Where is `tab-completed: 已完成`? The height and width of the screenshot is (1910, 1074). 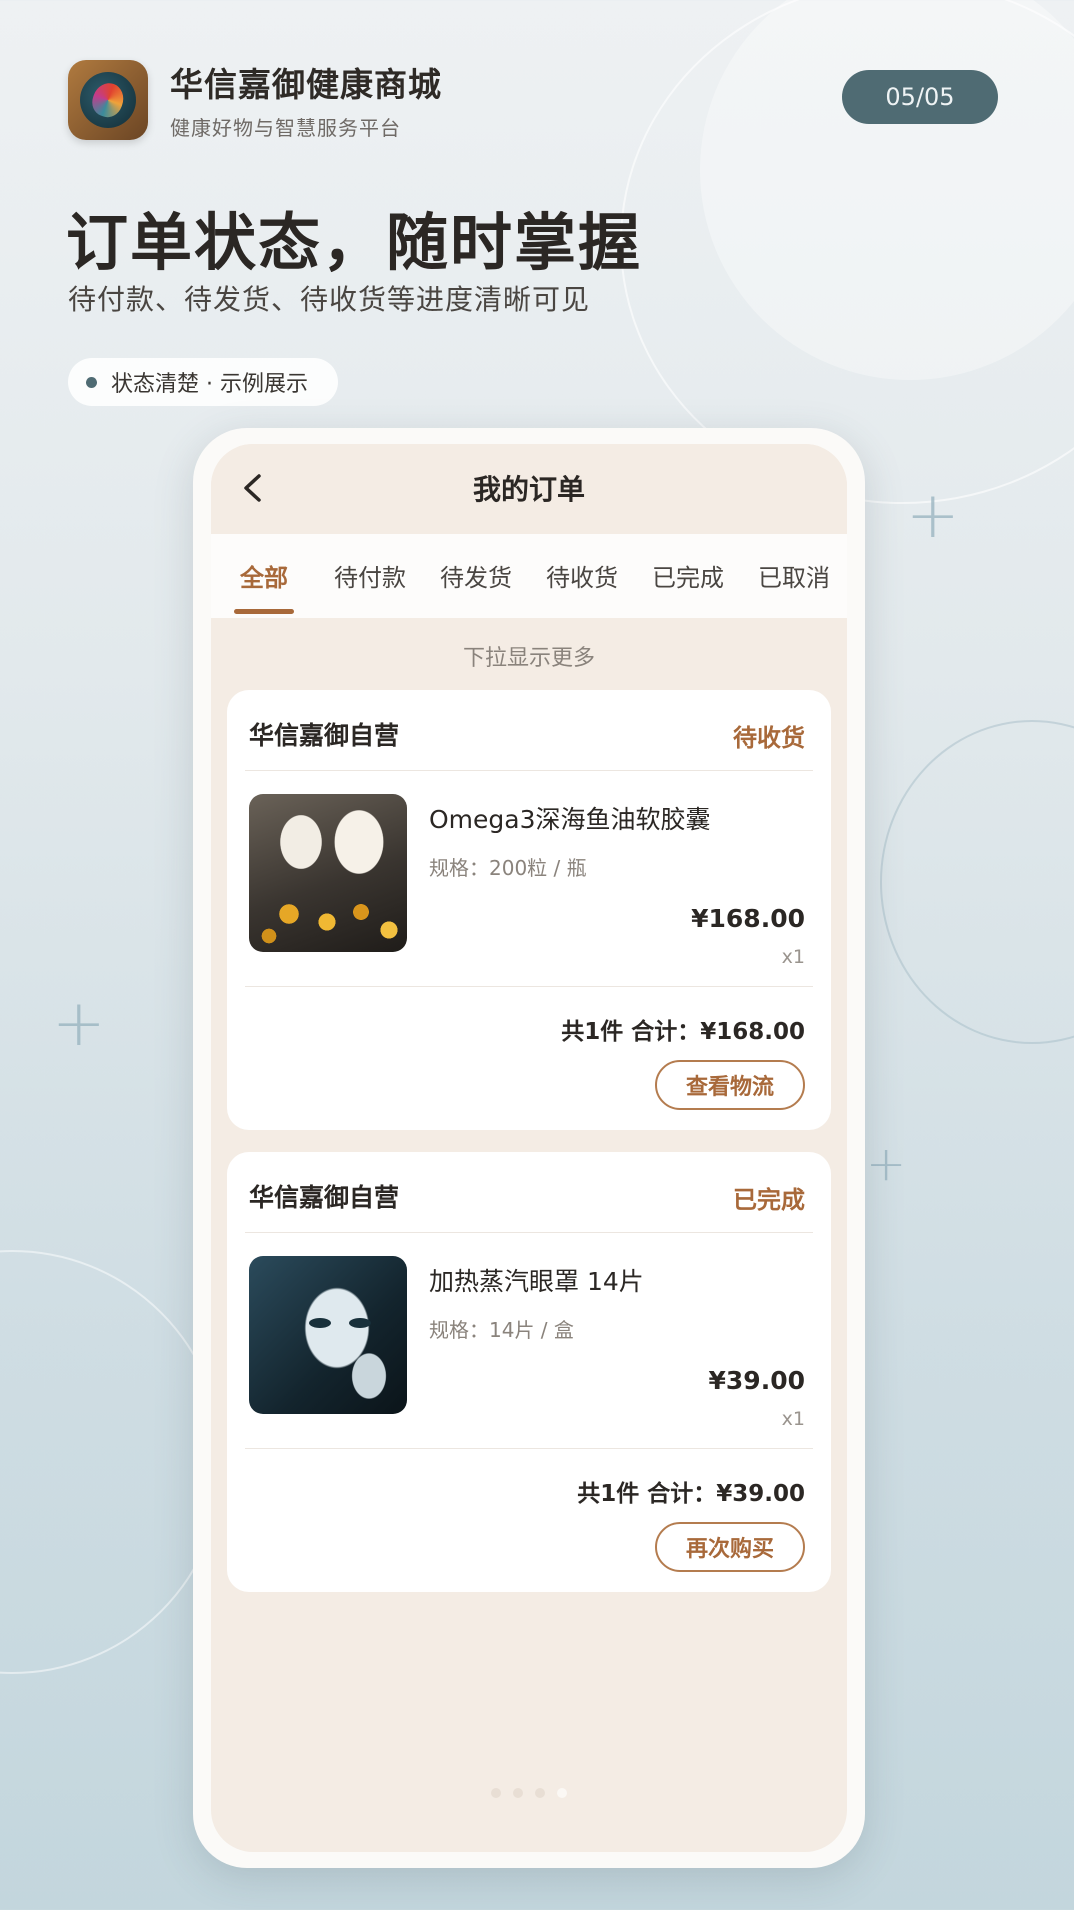 tab-completed: 已完成 is located at coordinates (688, 576).